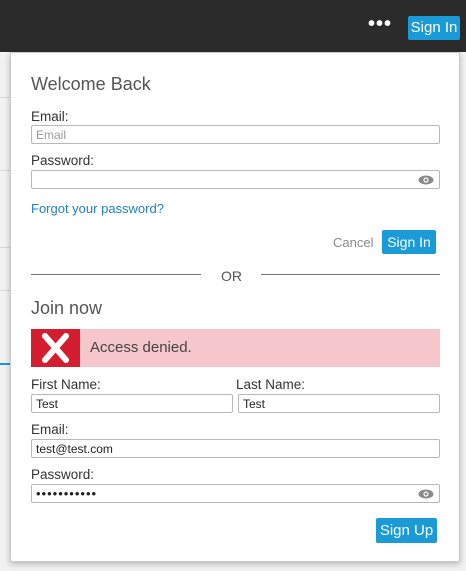 This screenshot has width=466, height=571. Describe the element at coordinates (235, 348) in the screenshot. I see `error-alert: Access denied.` at that location.